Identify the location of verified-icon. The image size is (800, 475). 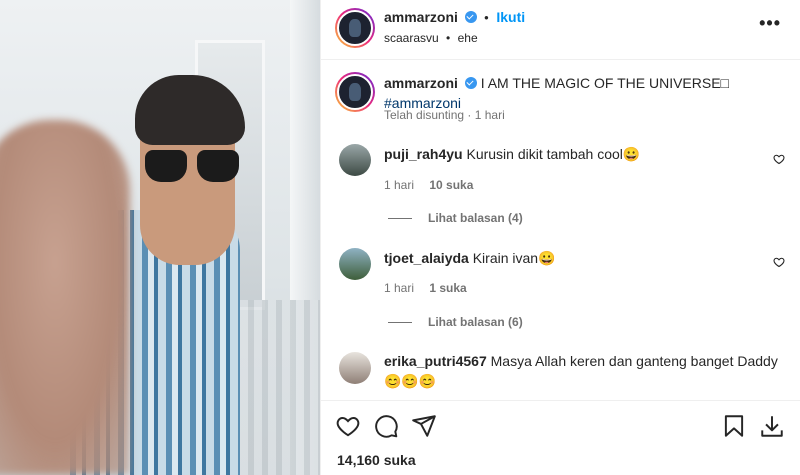
(470, 17).